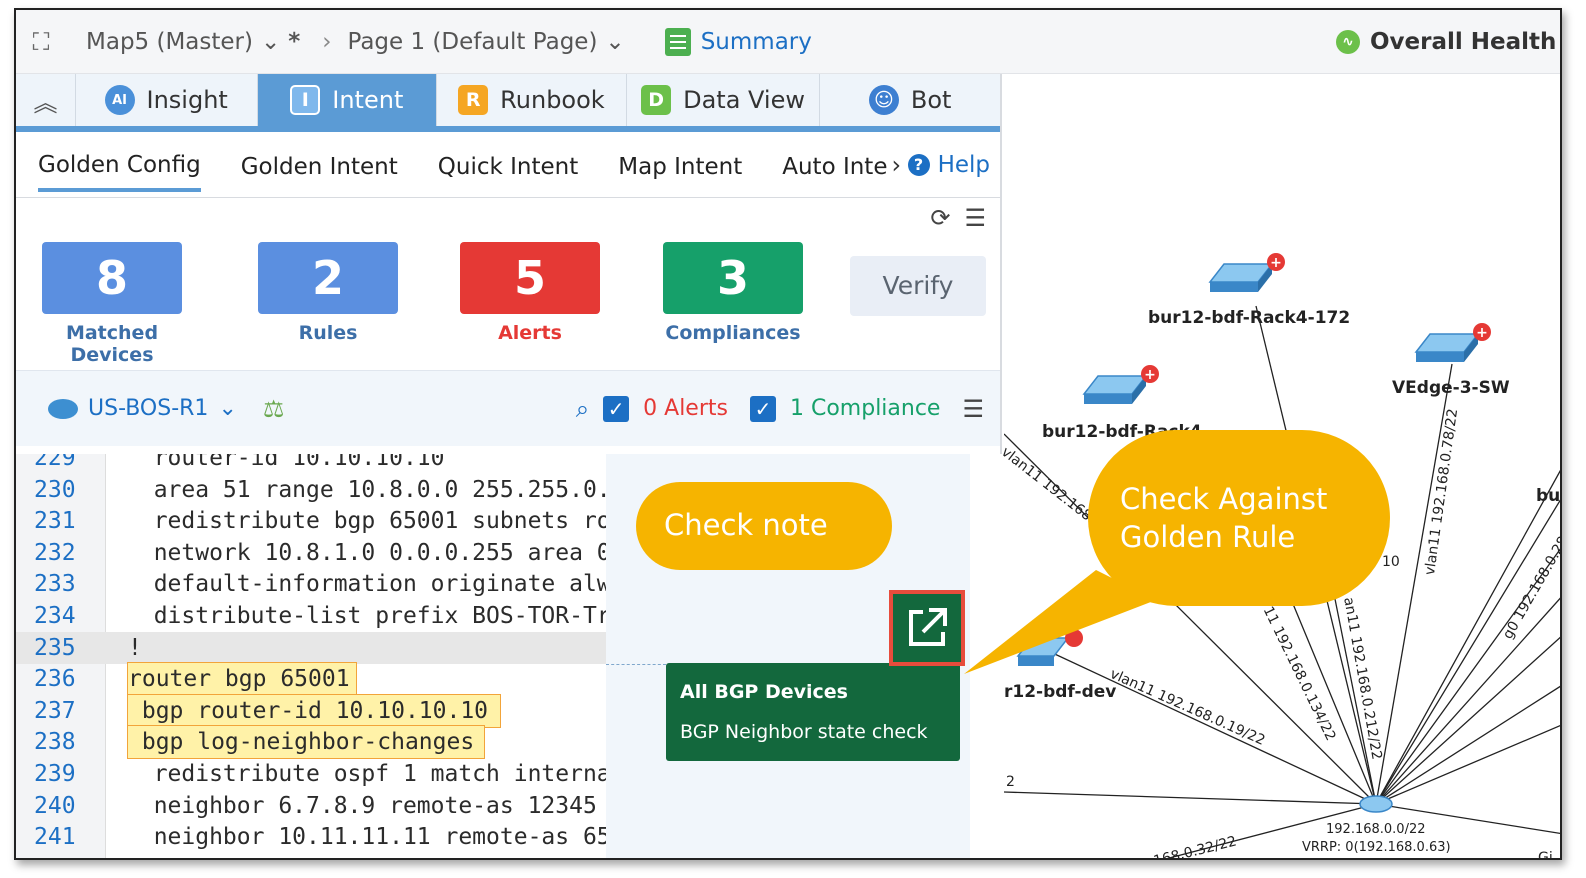 The height and width of the screenshot is (878, 1586). Describe the element at coordinates (530, 293) in the screenshot. I see `alerts-stat: 5 Alerts` at that location.